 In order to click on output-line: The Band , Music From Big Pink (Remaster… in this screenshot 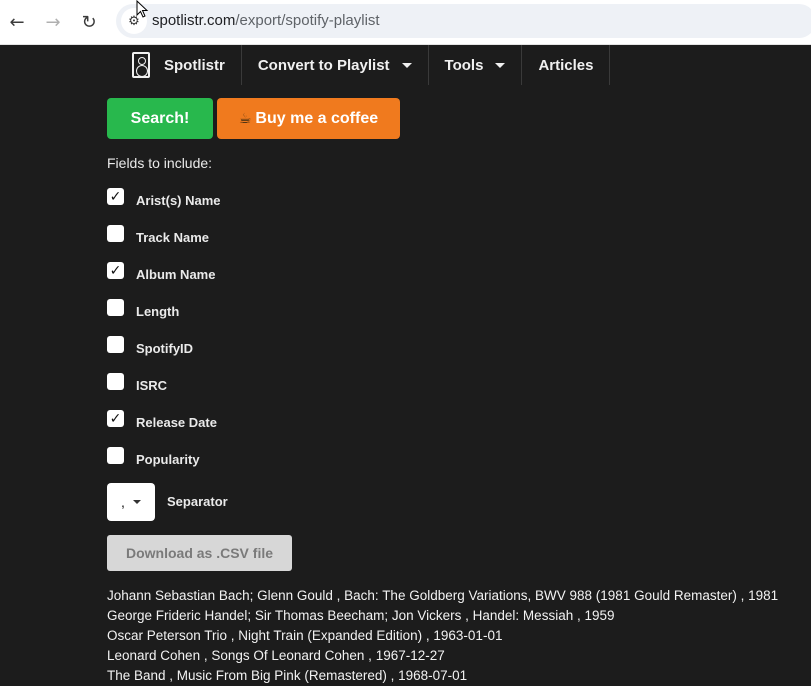, I will do `click(287, 675)`.